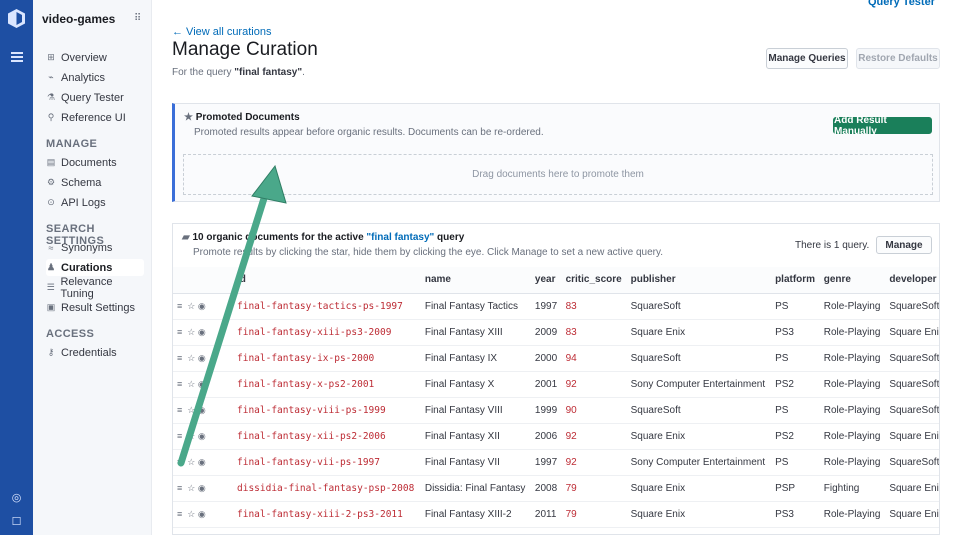 The image size is (960, 535). Describe the element at coordinates (95, 97) in the screenshot. I see `sidebar-item-query-tester: ⚗ Query Tester` at that location.